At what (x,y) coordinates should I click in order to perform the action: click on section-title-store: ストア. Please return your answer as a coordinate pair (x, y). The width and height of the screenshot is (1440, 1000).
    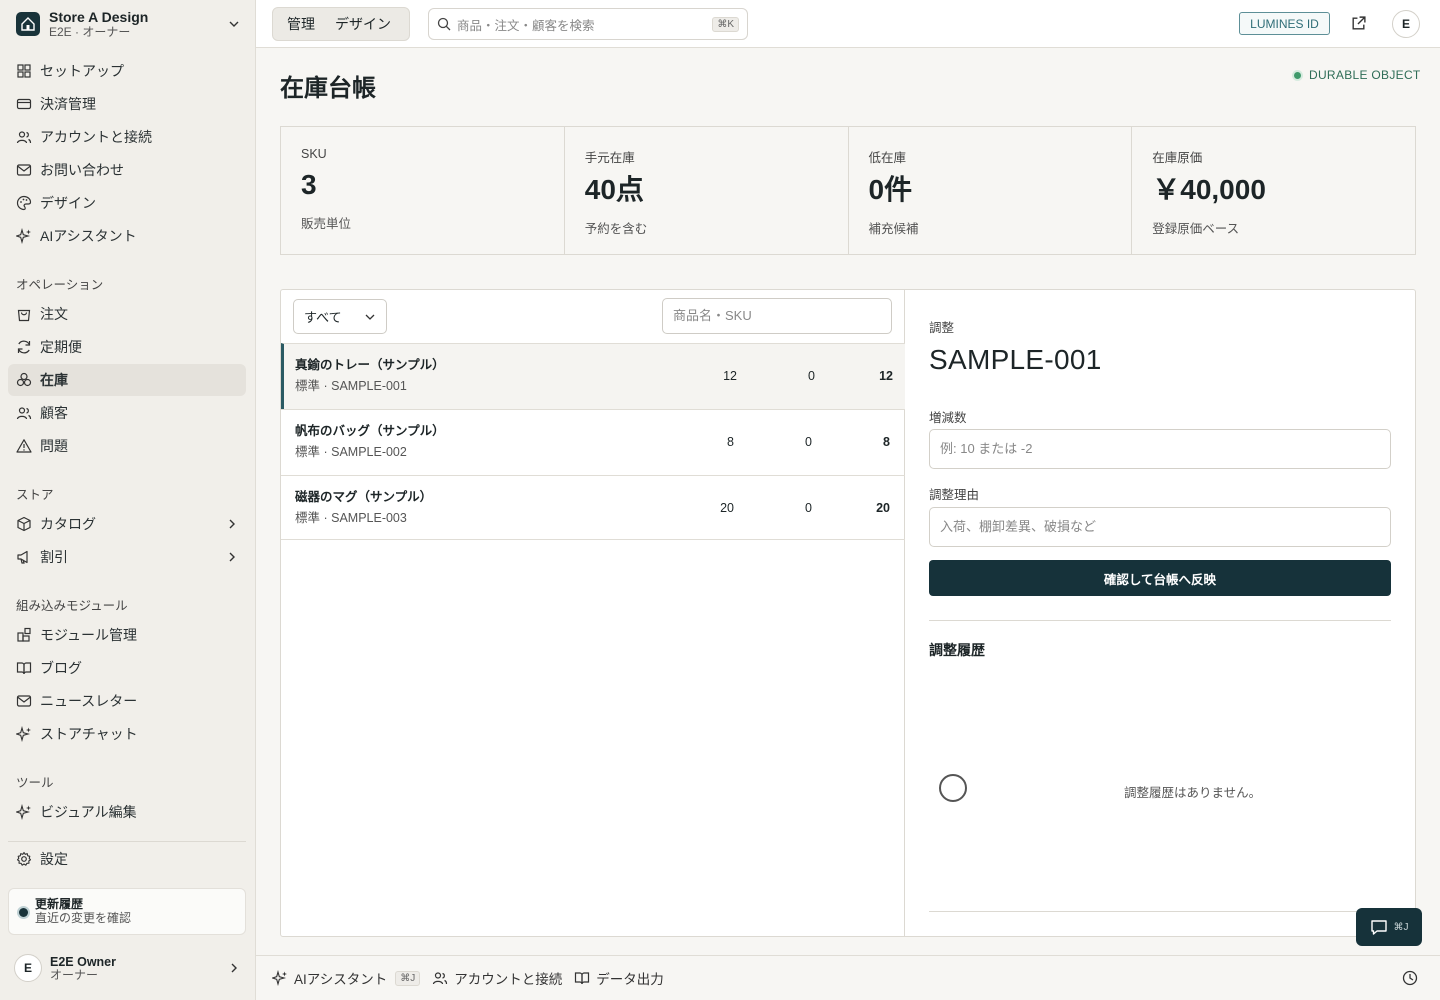
    Looking at the image, I should click on (35, 495).